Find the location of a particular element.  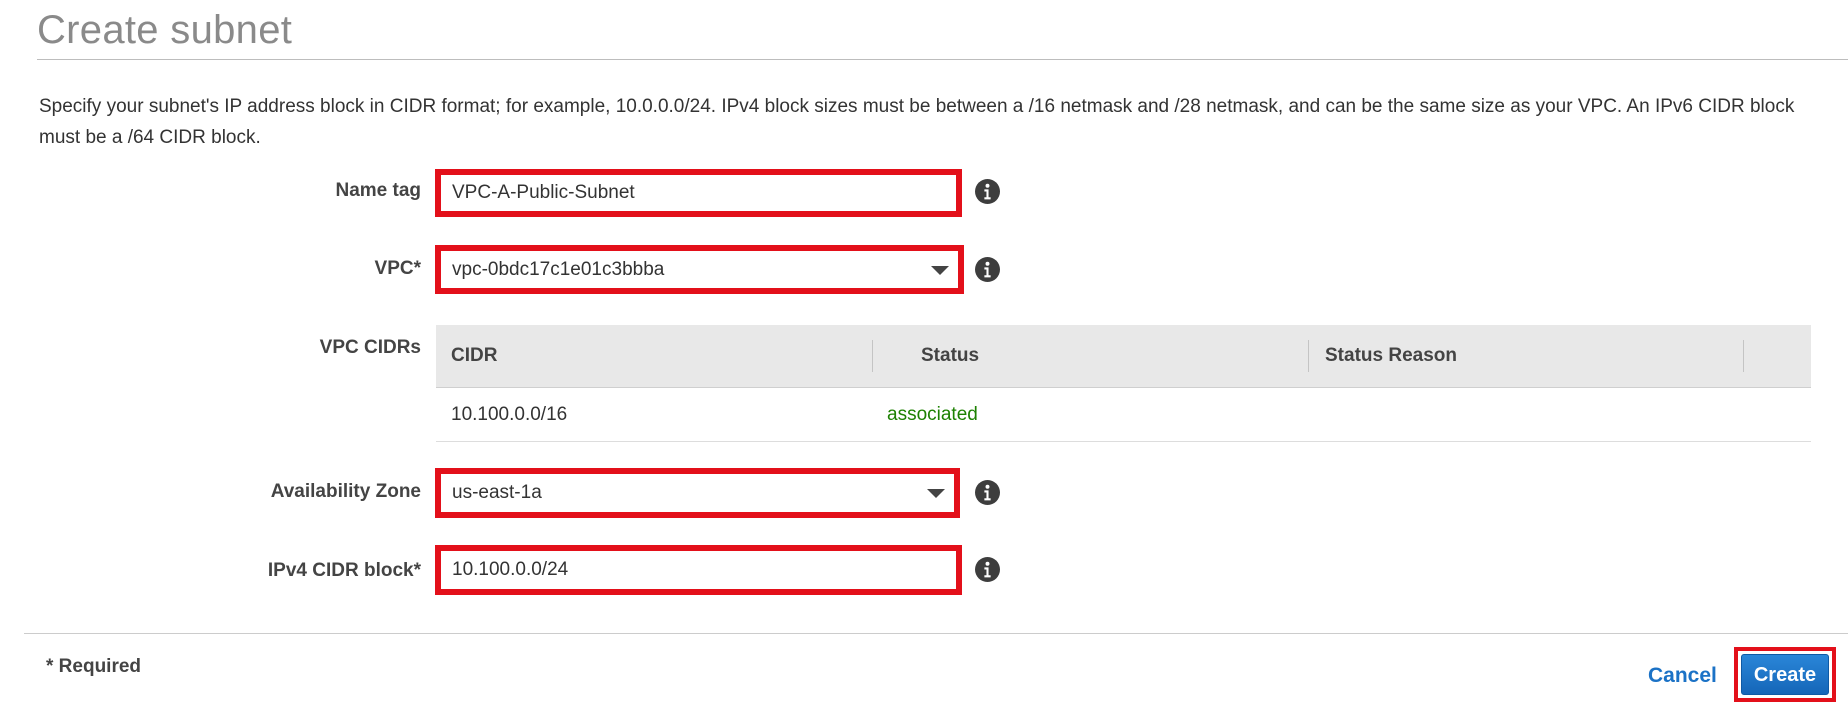

name-tag-value: VPC-A-Public-Subnet is located at coordinates (543, 192).